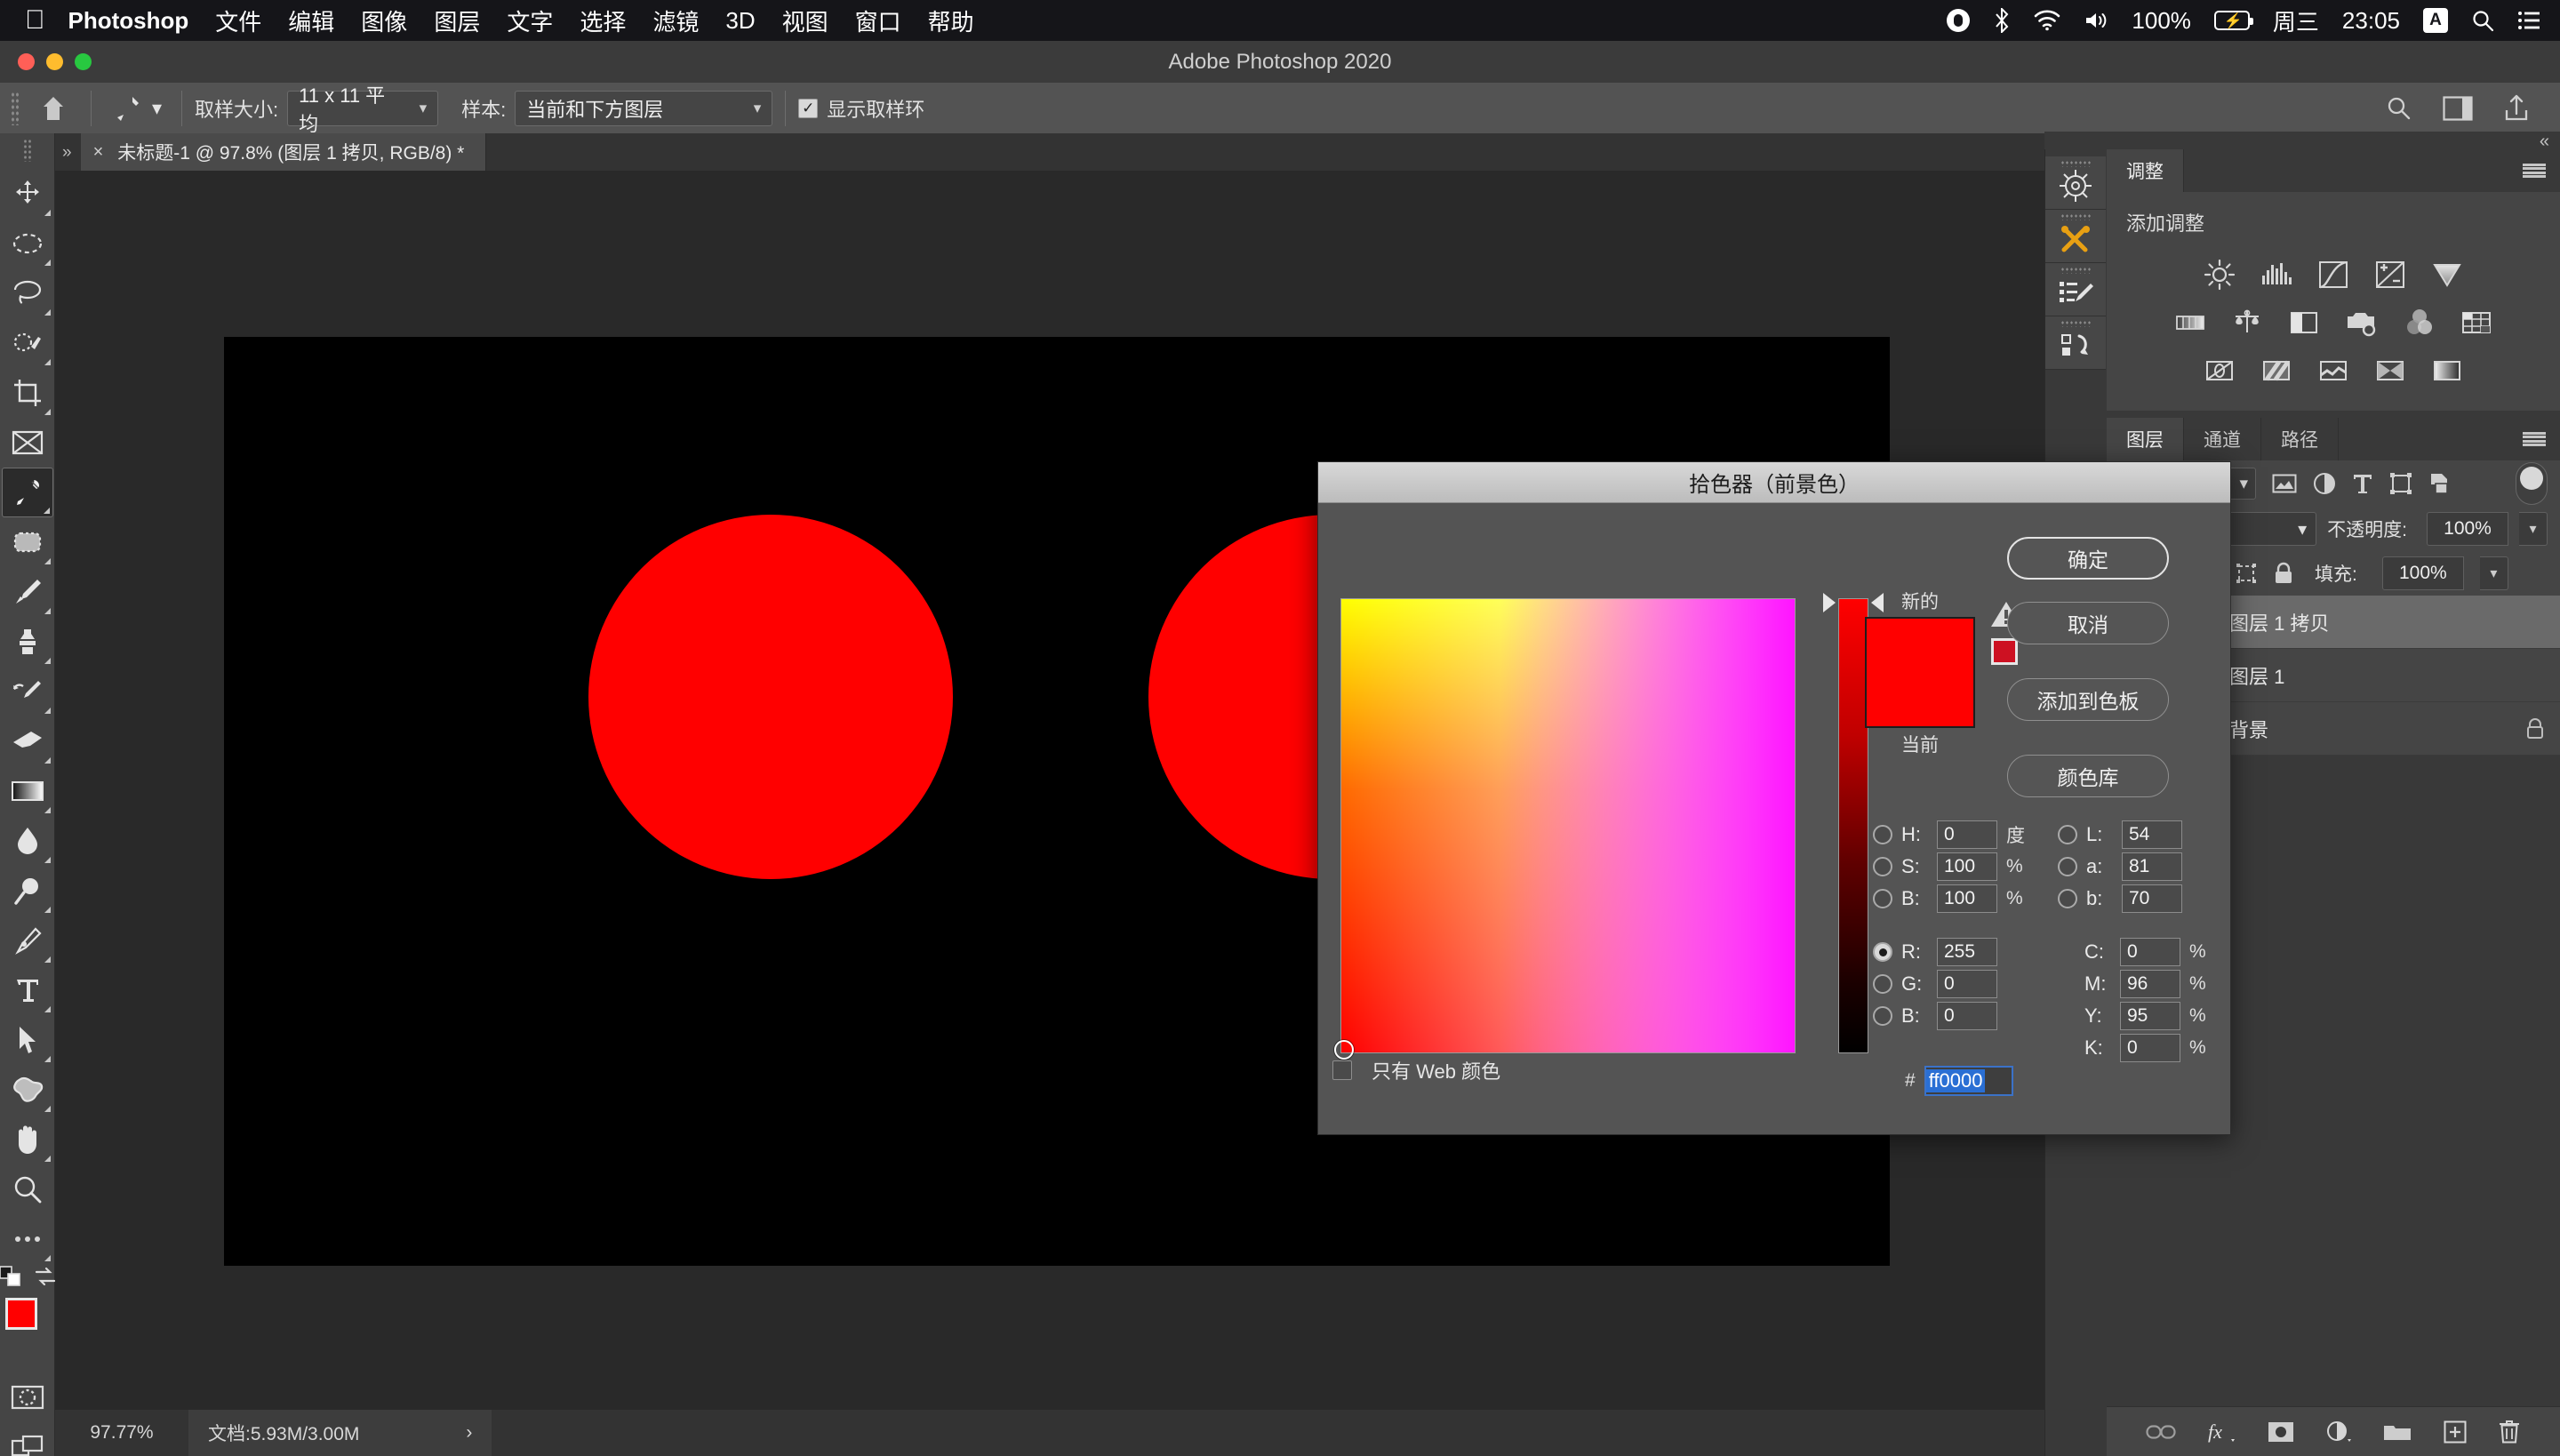 The width and height of the screenshot is (2560, 1456). Describe the element at coordinates (121, 1433) in the screenshot. I see `zoom-level: 97.77%` at that location.